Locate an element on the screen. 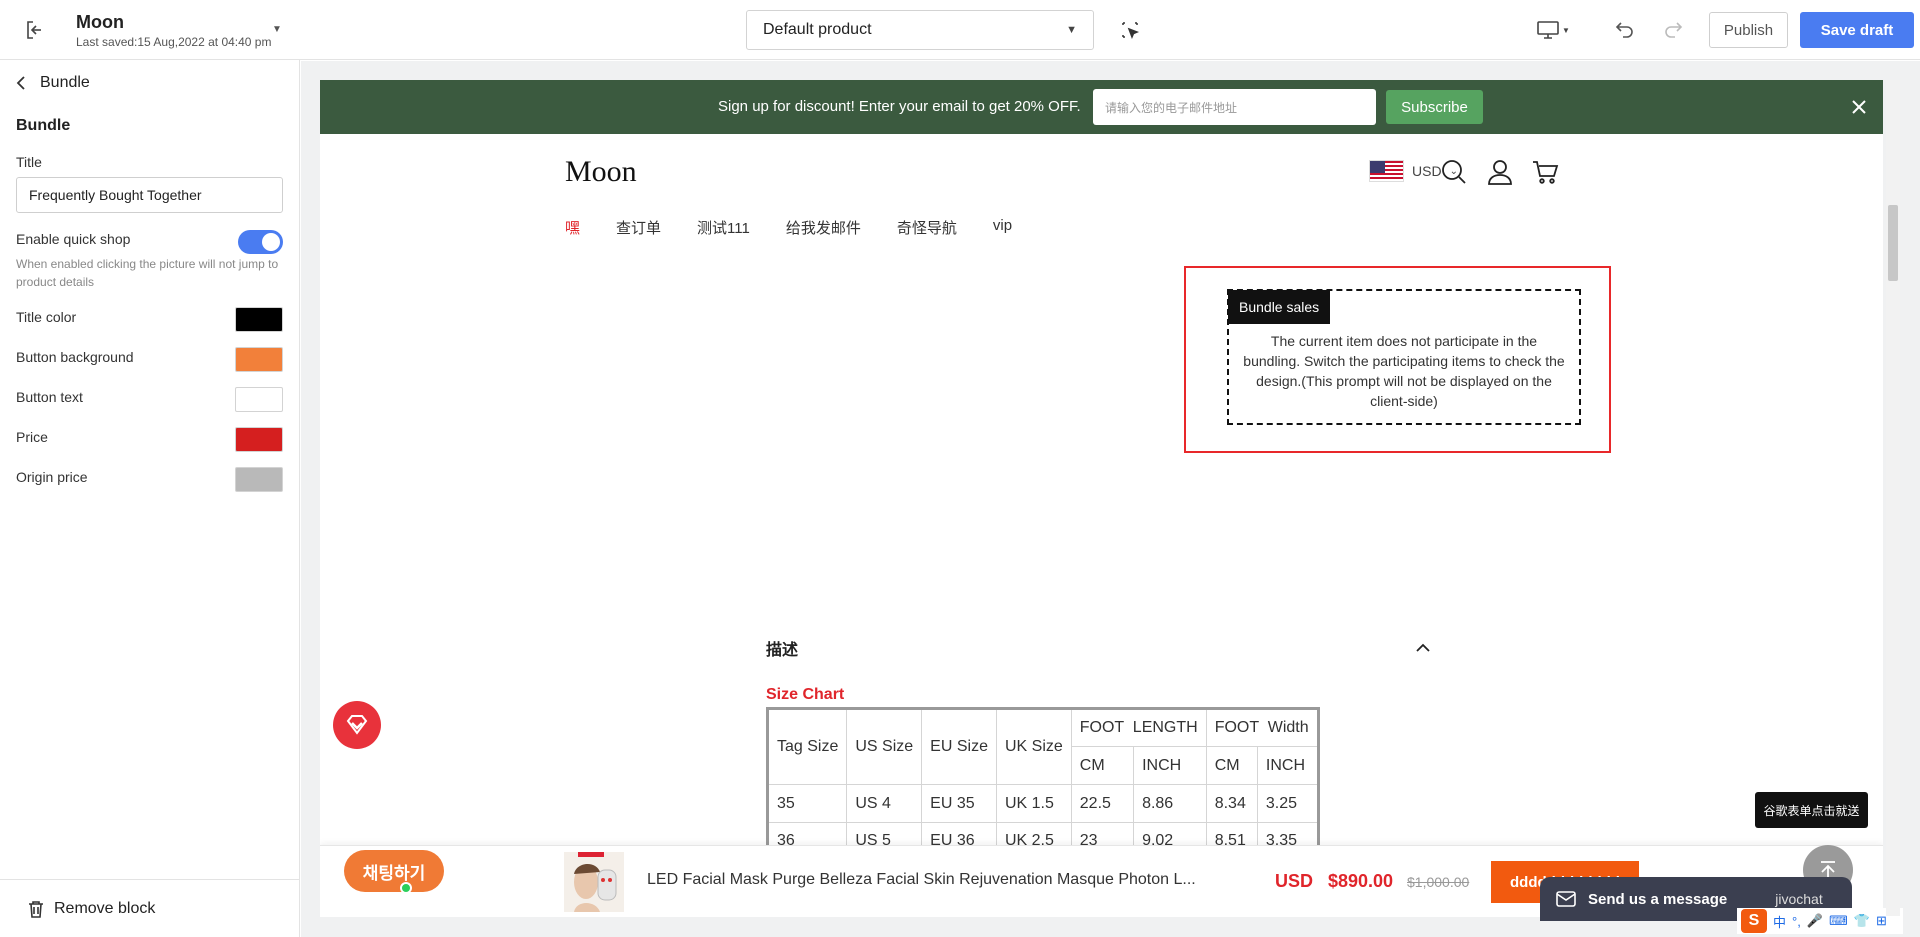 The image size is (1920, 937). table-cell: US 4 is located at coordinates (884, 803).